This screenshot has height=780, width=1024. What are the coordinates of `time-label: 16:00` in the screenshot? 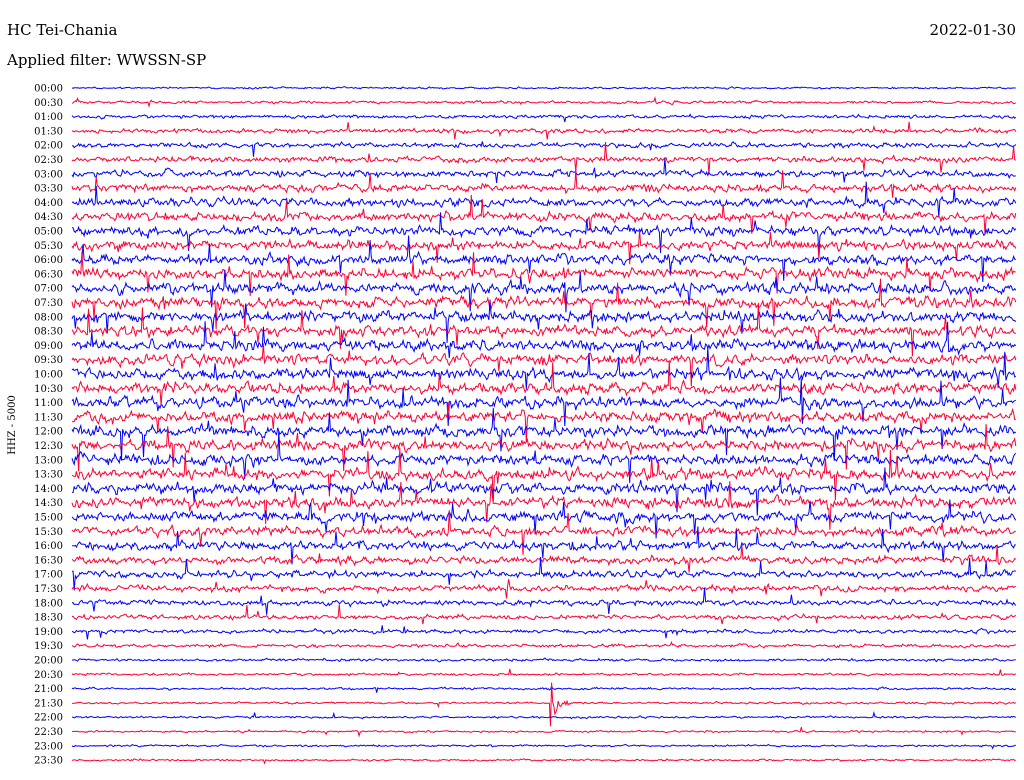 It's located at (48, 546).